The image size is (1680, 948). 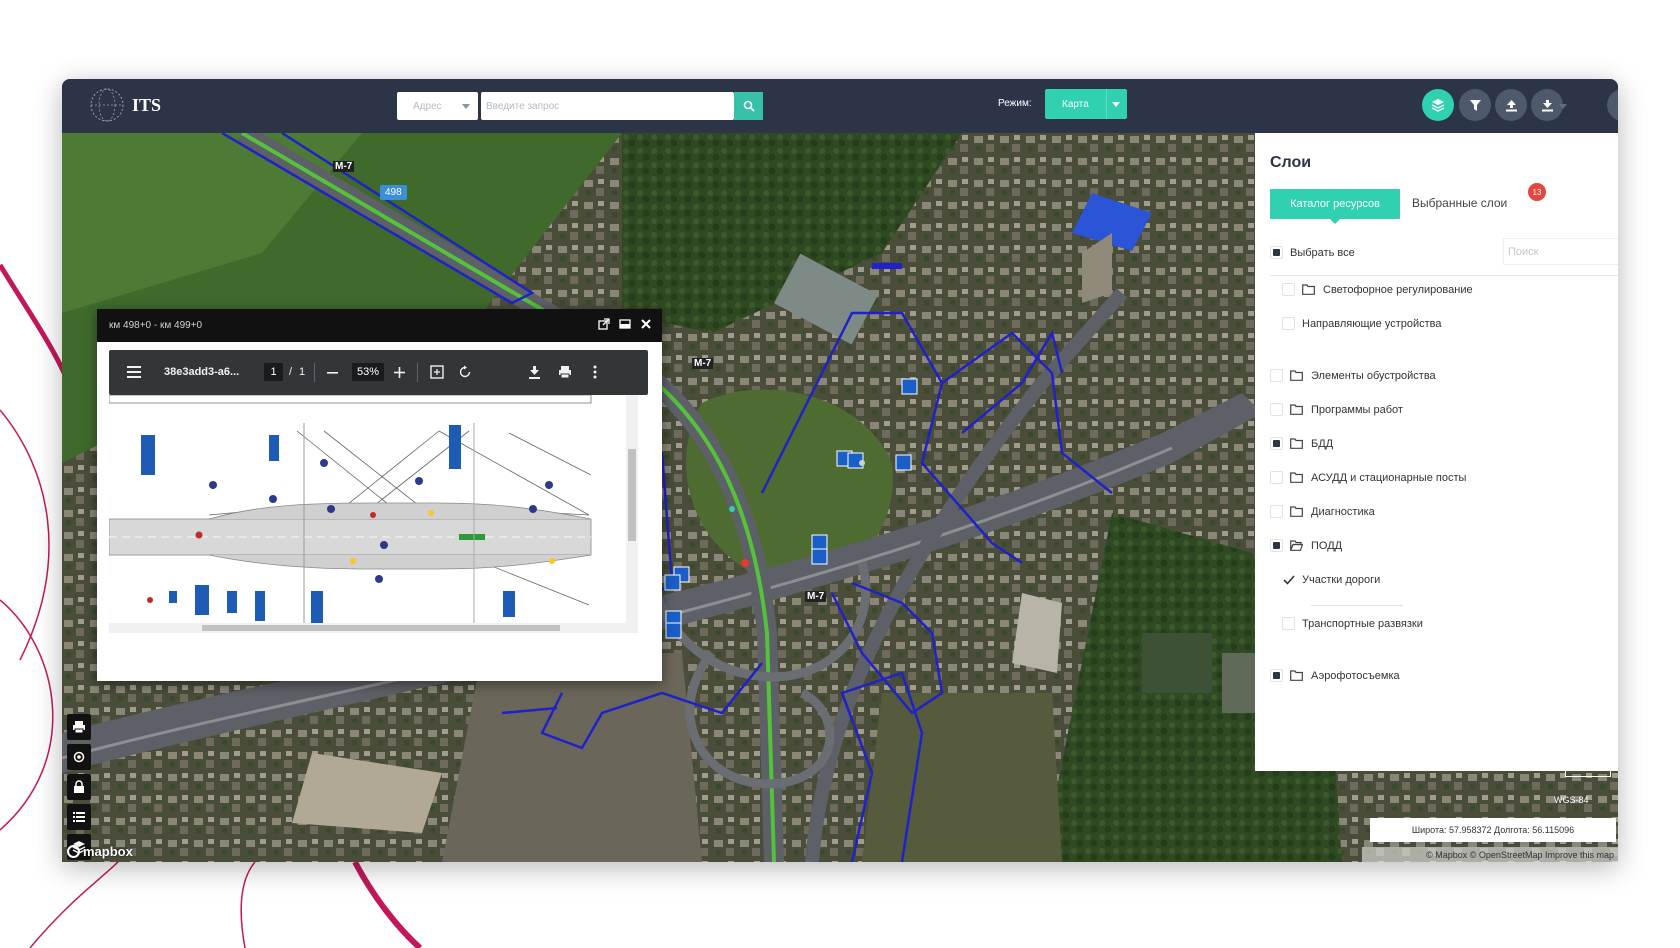 I want to click on locate-button, so click(x=79, y=757).